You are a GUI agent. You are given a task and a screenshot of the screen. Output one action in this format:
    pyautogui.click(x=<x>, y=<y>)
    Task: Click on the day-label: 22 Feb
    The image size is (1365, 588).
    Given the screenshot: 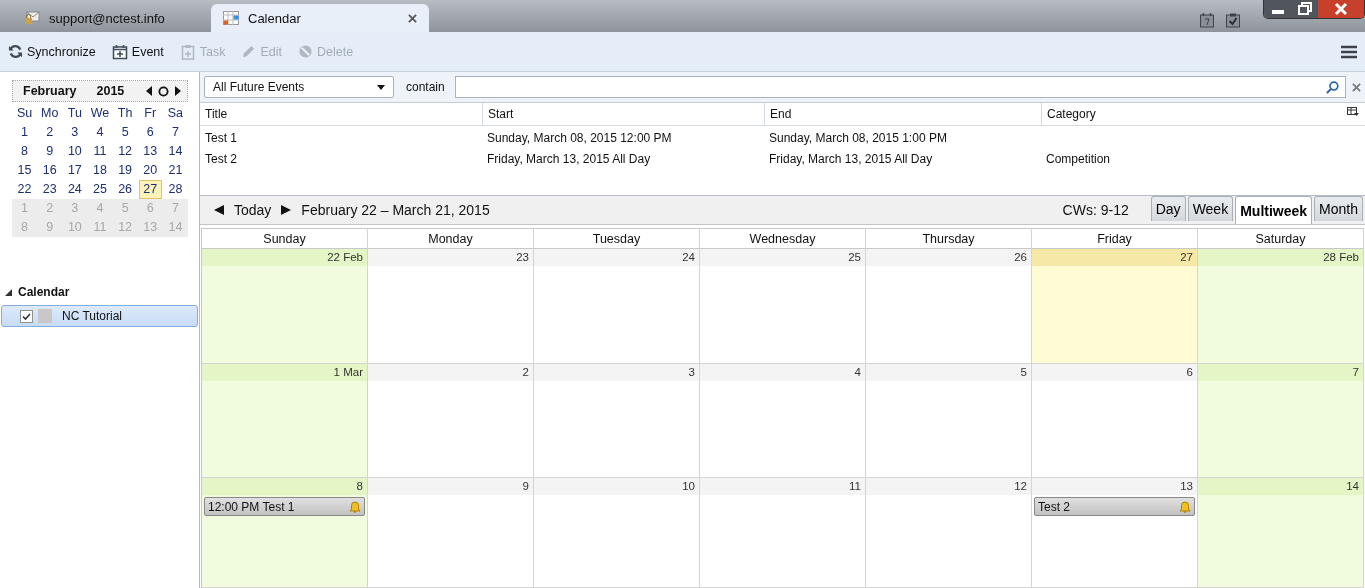 What is the action you would take?
    pyautogui.click(x=345, y=257)
    